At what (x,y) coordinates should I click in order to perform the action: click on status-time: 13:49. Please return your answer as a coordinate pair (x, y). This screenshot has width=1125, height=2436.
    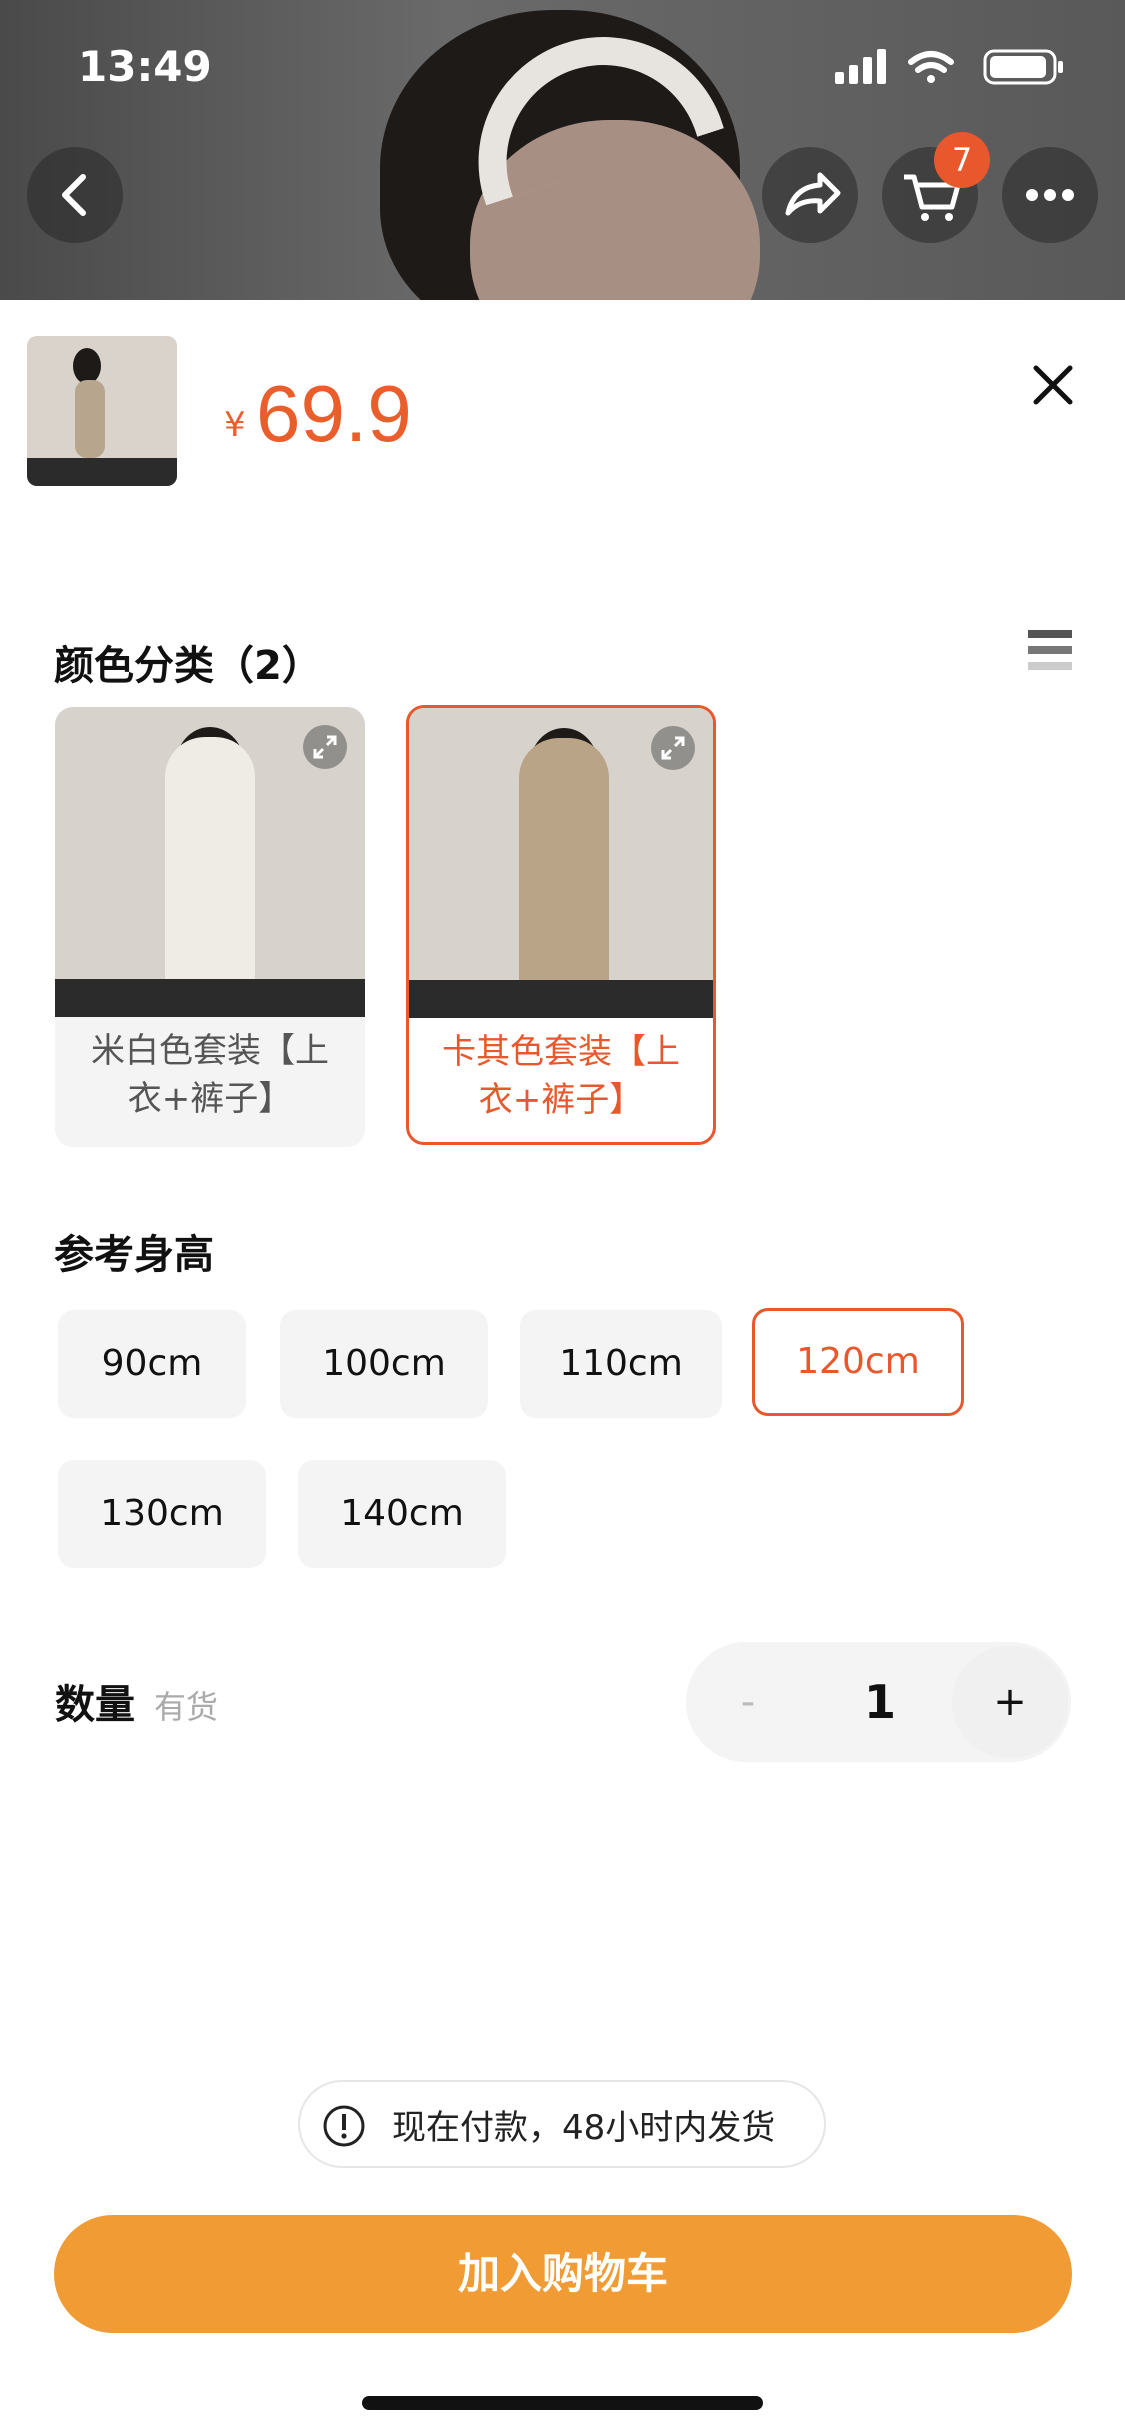
    Looking at the image, I should click on (145, 66).